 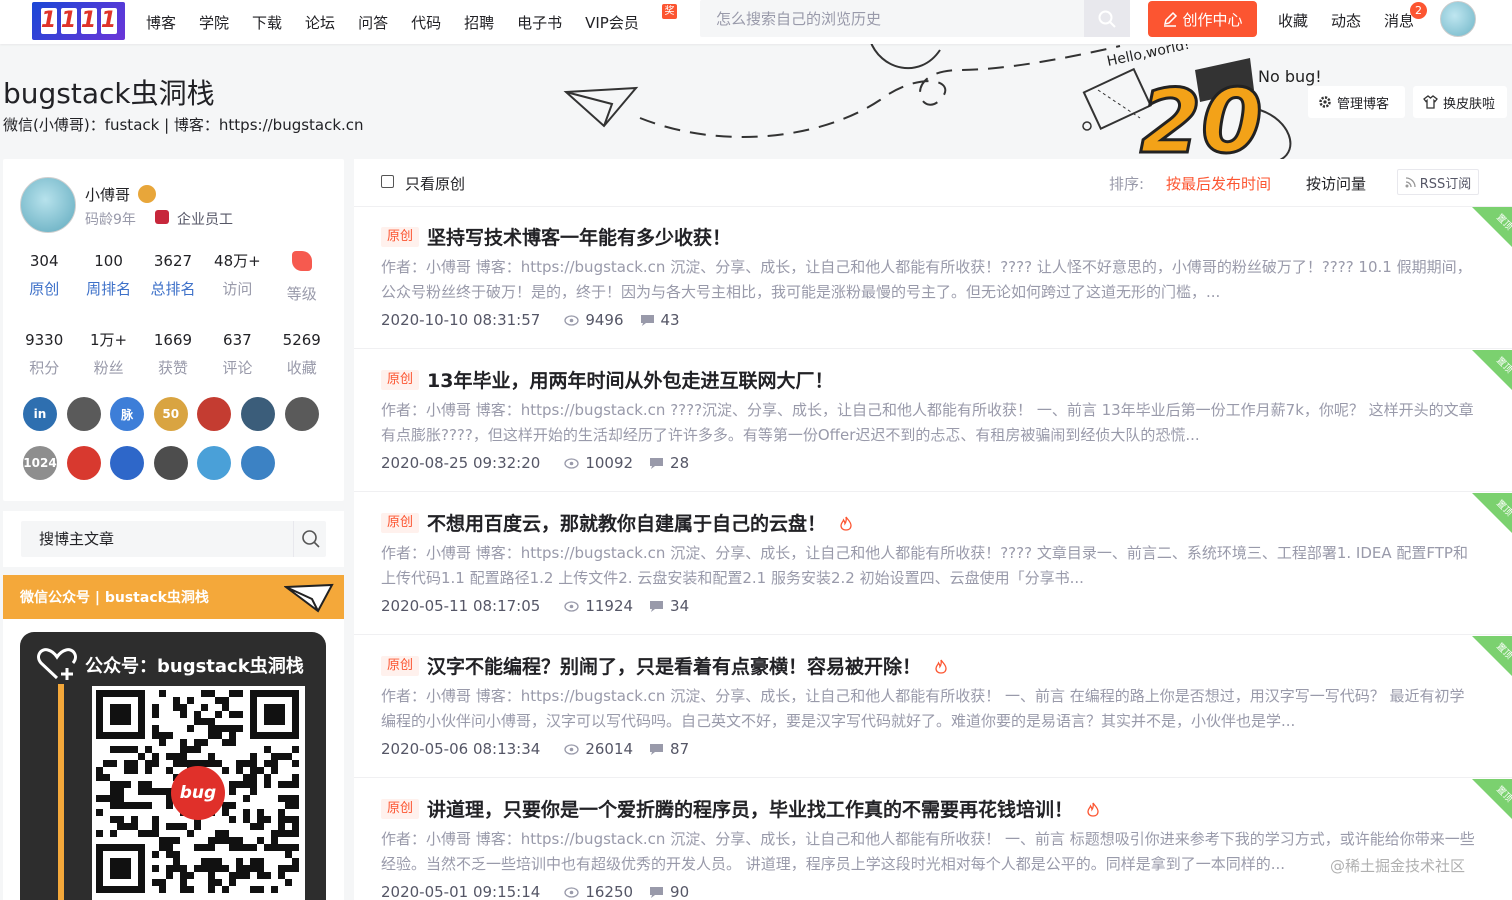 What do you see at coordinates (170, 463) in the screenshot?
I see `medal-icon` at bounding box center [170, 463].